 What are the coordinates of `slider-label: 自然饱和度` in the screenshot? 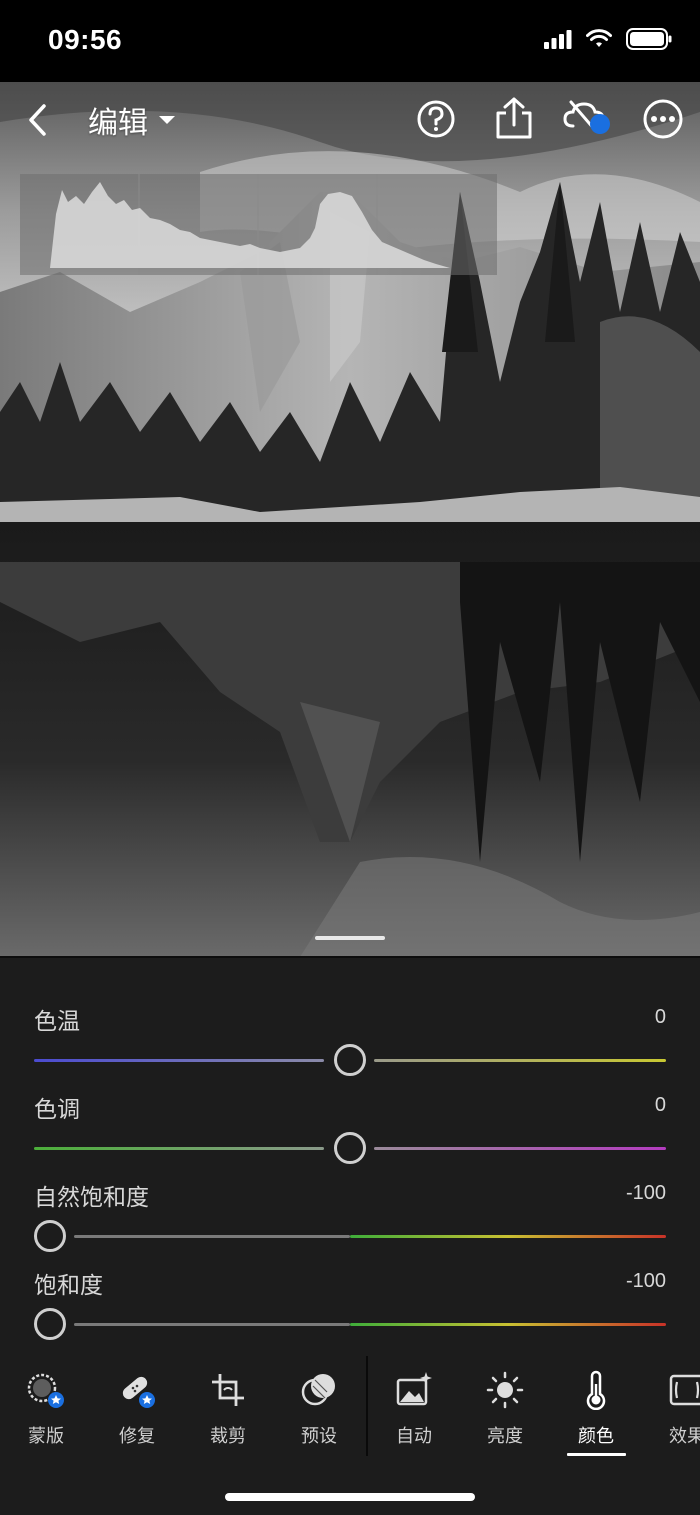 It's located at (91, 1198).